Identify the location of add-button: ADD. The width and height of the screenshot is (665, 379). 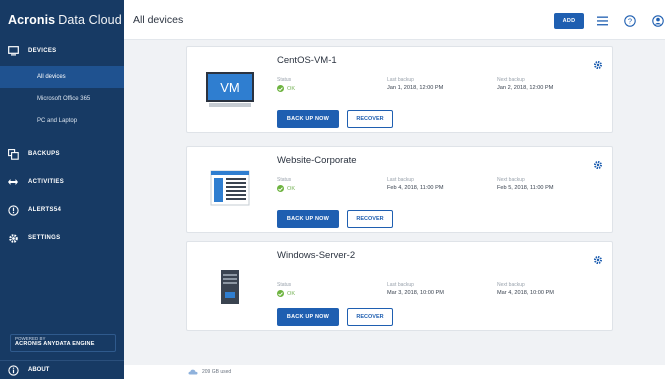
(569, 21).